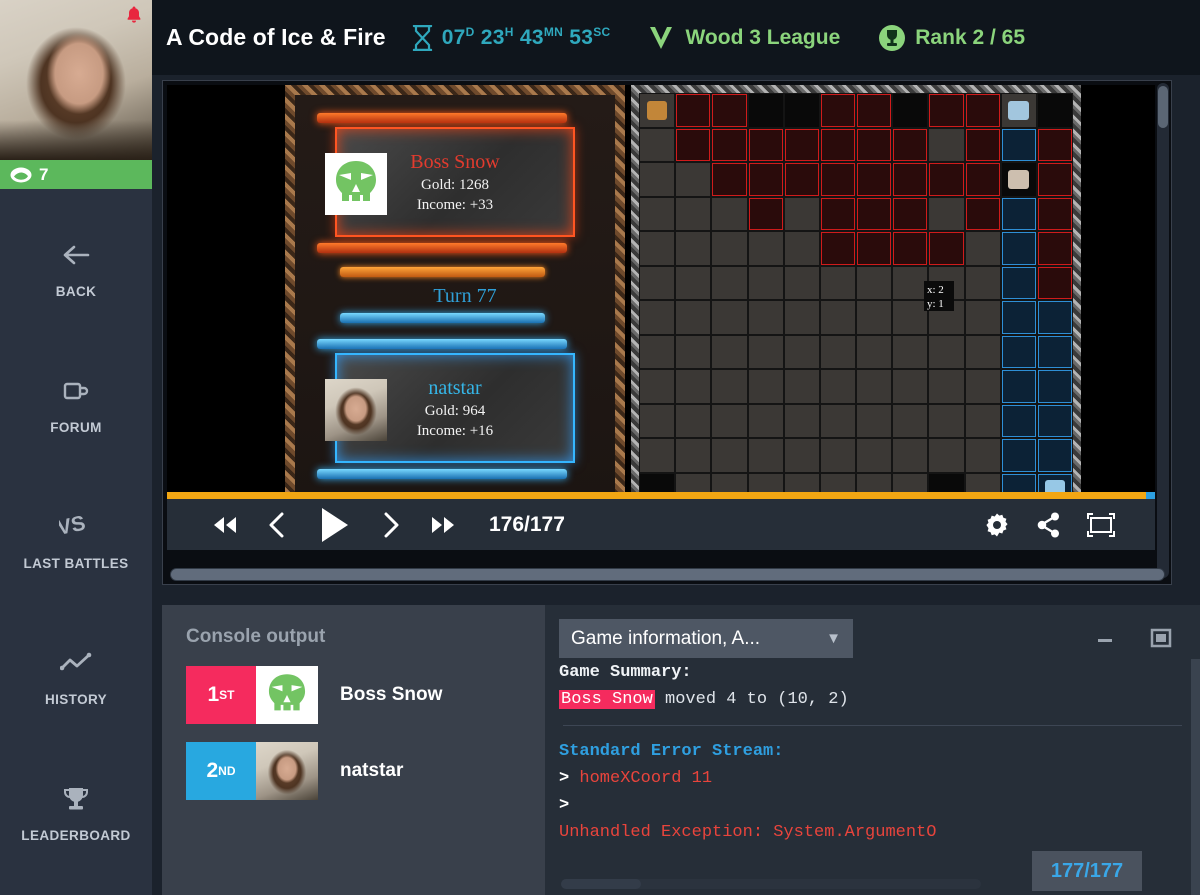  What do you see at coordinates (365, 695) in the screenshot?
I see `leaderboard-row: 1 ST Boss Snow` at bounding box center [365, 695].